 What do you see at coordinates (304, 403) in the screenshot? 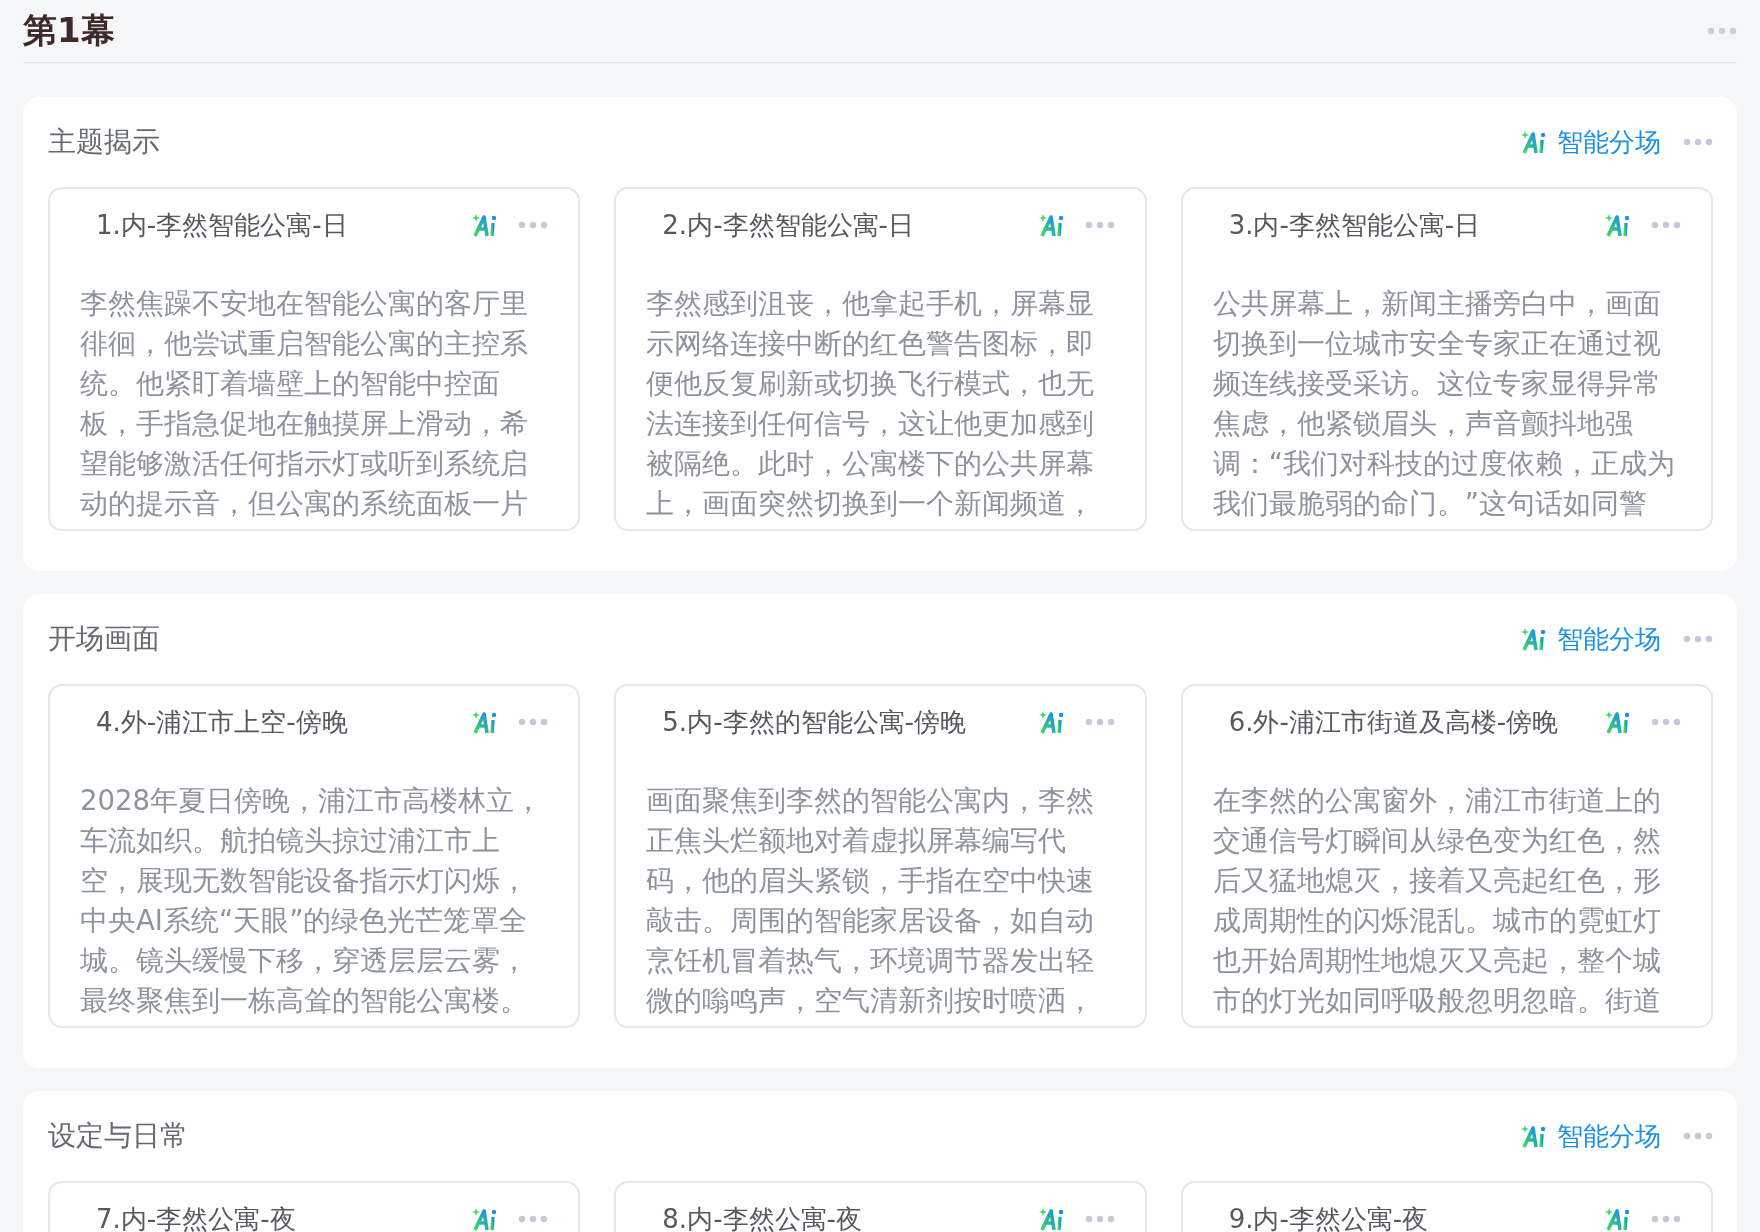
I see `scene-summary: 李然焦躁不安地在智能公寓的客厅里徘徊，他尝试重启智能公寓的主控系统。他紧盯着墙壁上的智能中控面板，手指急促地在触摸屏上滑动，希望能够激活任何指示灯或听到系统启动的提示音，但公寓的系统面板一片` at bounding box center [304, 403].